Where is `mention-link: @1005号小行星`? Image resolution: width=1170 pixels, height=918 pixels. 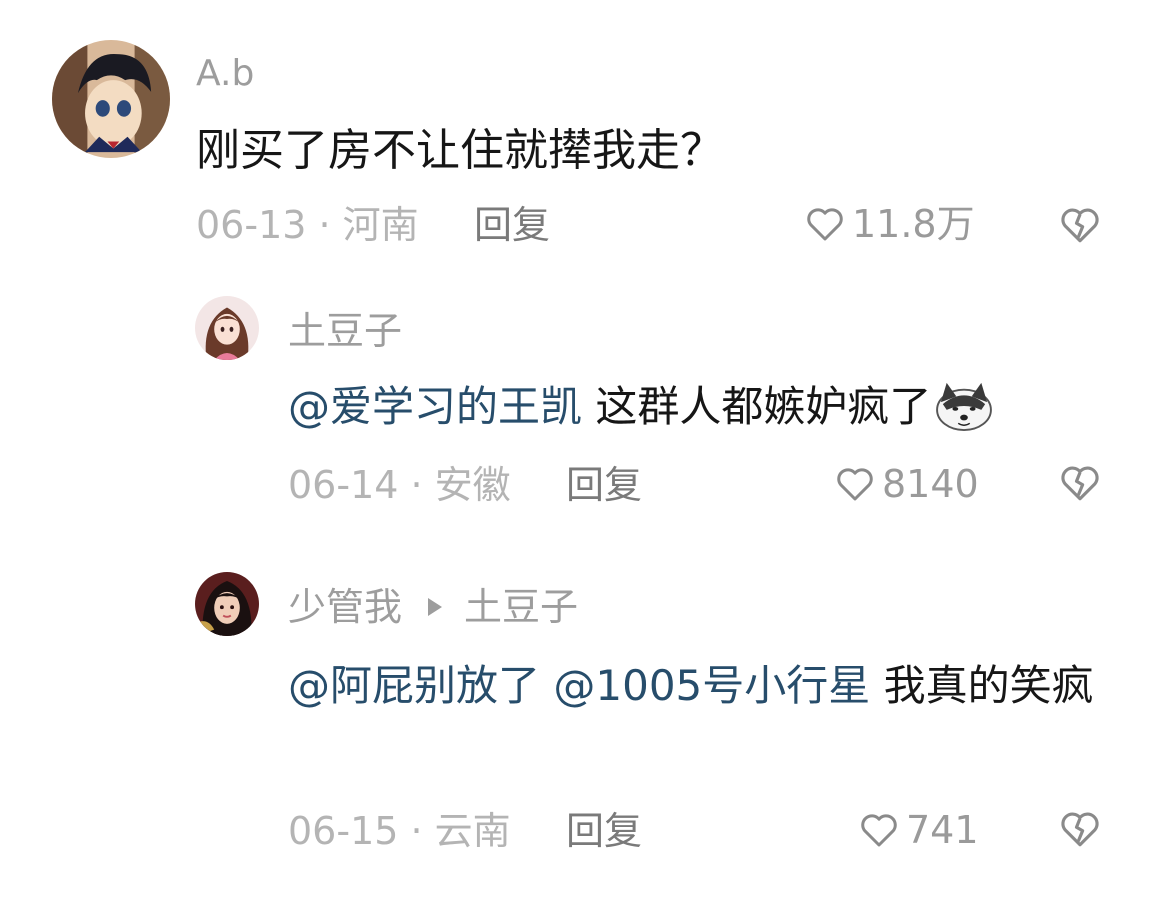
mention-link: @1005号小行星 is located at coordinates (711, 685).